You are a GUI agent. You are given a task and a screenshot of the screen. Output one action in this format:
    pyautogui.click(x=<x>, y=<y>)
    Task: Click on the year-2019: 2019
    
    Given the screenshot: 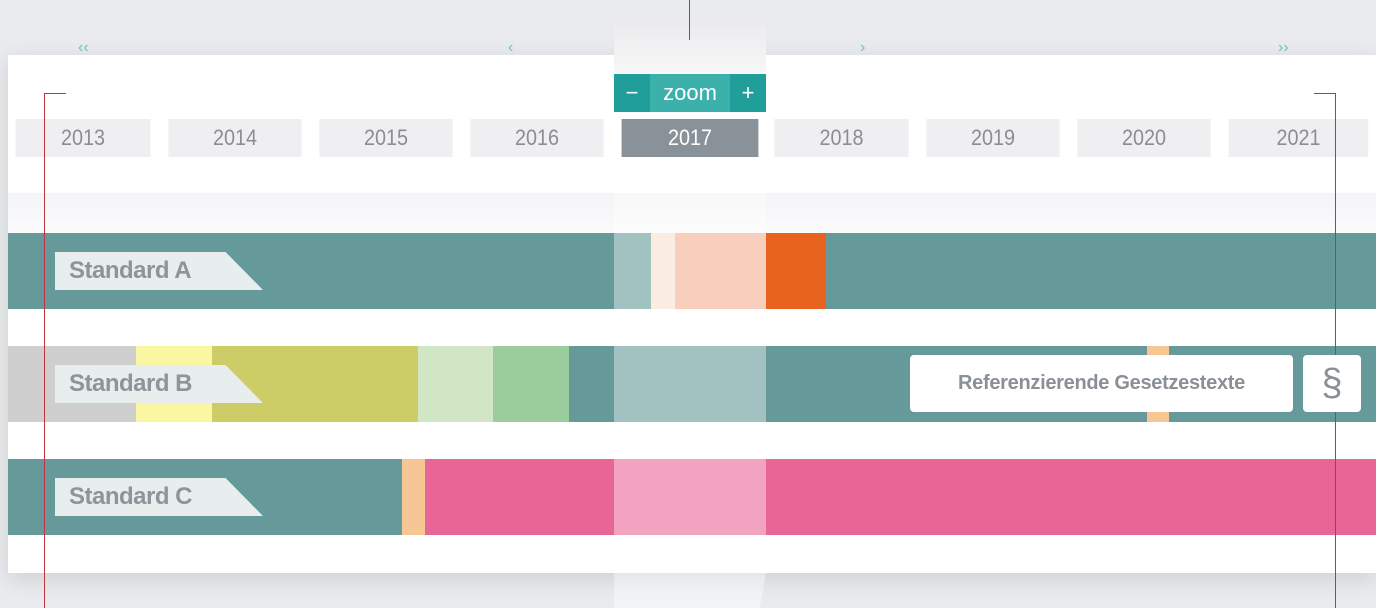 What is the action you would take?
    pyautogui.click(x=993, y=138)
    